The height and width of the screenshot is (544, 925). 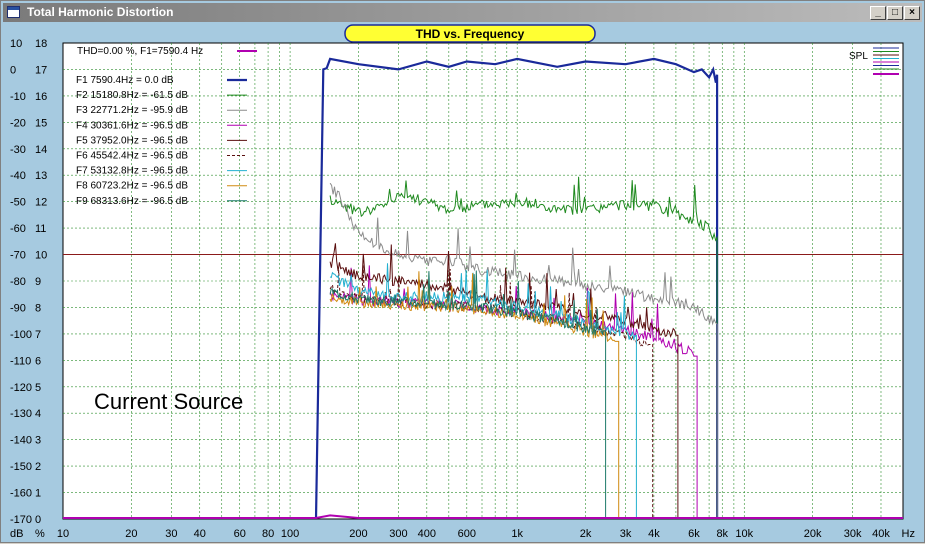 I want to click on legend-label: F5 37952.0Hz = -96.5 dB, so click(x=132, y=140).